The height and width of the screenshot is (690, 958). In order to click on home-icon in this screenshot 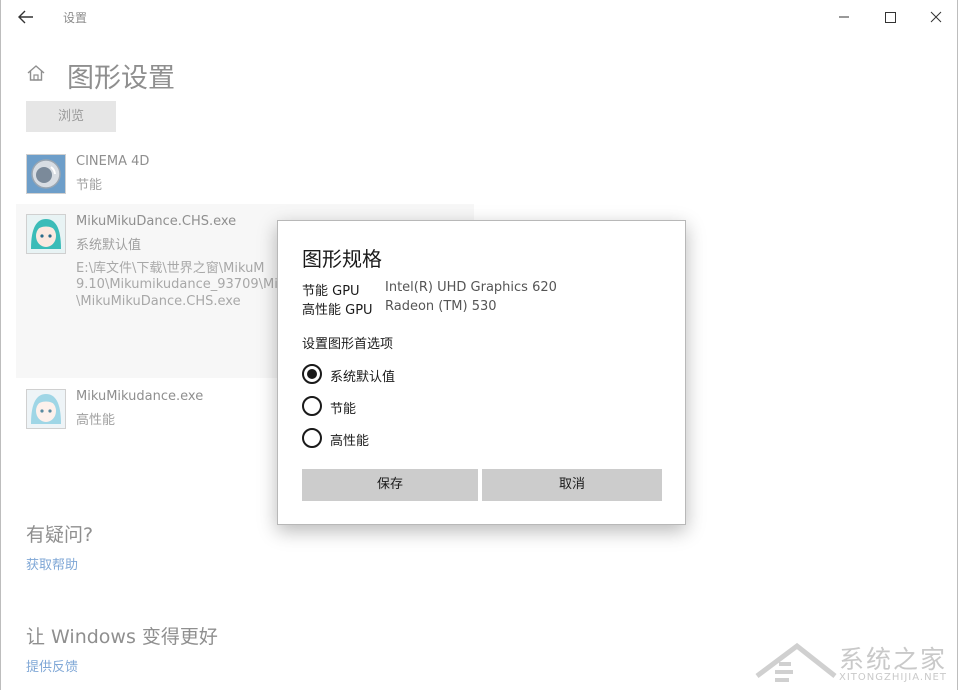, I will do `click(36, 73)`.